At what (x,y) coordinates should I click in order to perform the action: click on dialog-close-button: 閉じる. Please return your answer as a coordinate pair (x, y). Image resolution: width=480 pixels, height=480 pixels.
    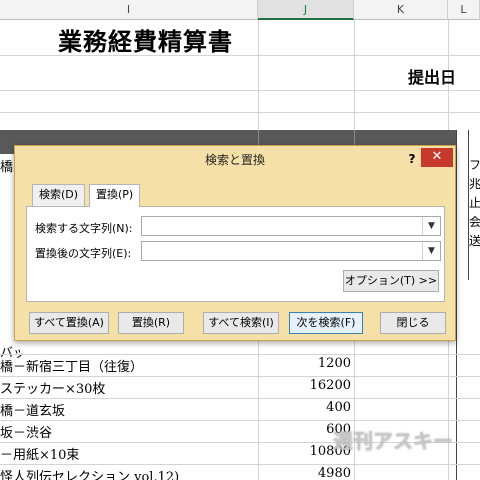
    Looking at the image, I should click on (413, 323).